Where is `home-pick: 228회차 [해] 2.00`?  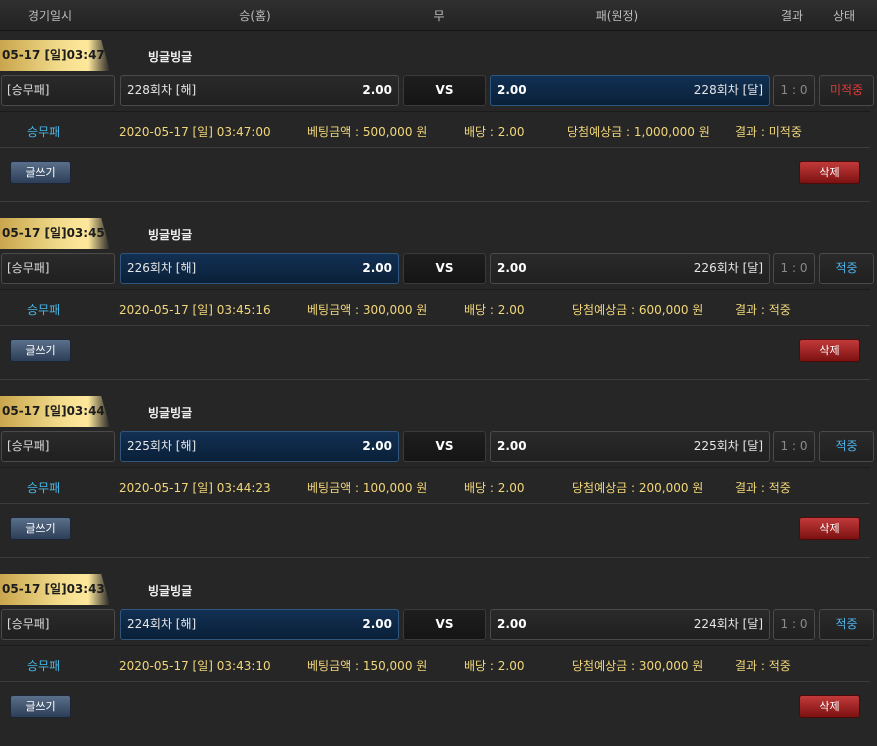
home-pick: 228회차 [해] 2.00 is located at coordinates (259, 90).